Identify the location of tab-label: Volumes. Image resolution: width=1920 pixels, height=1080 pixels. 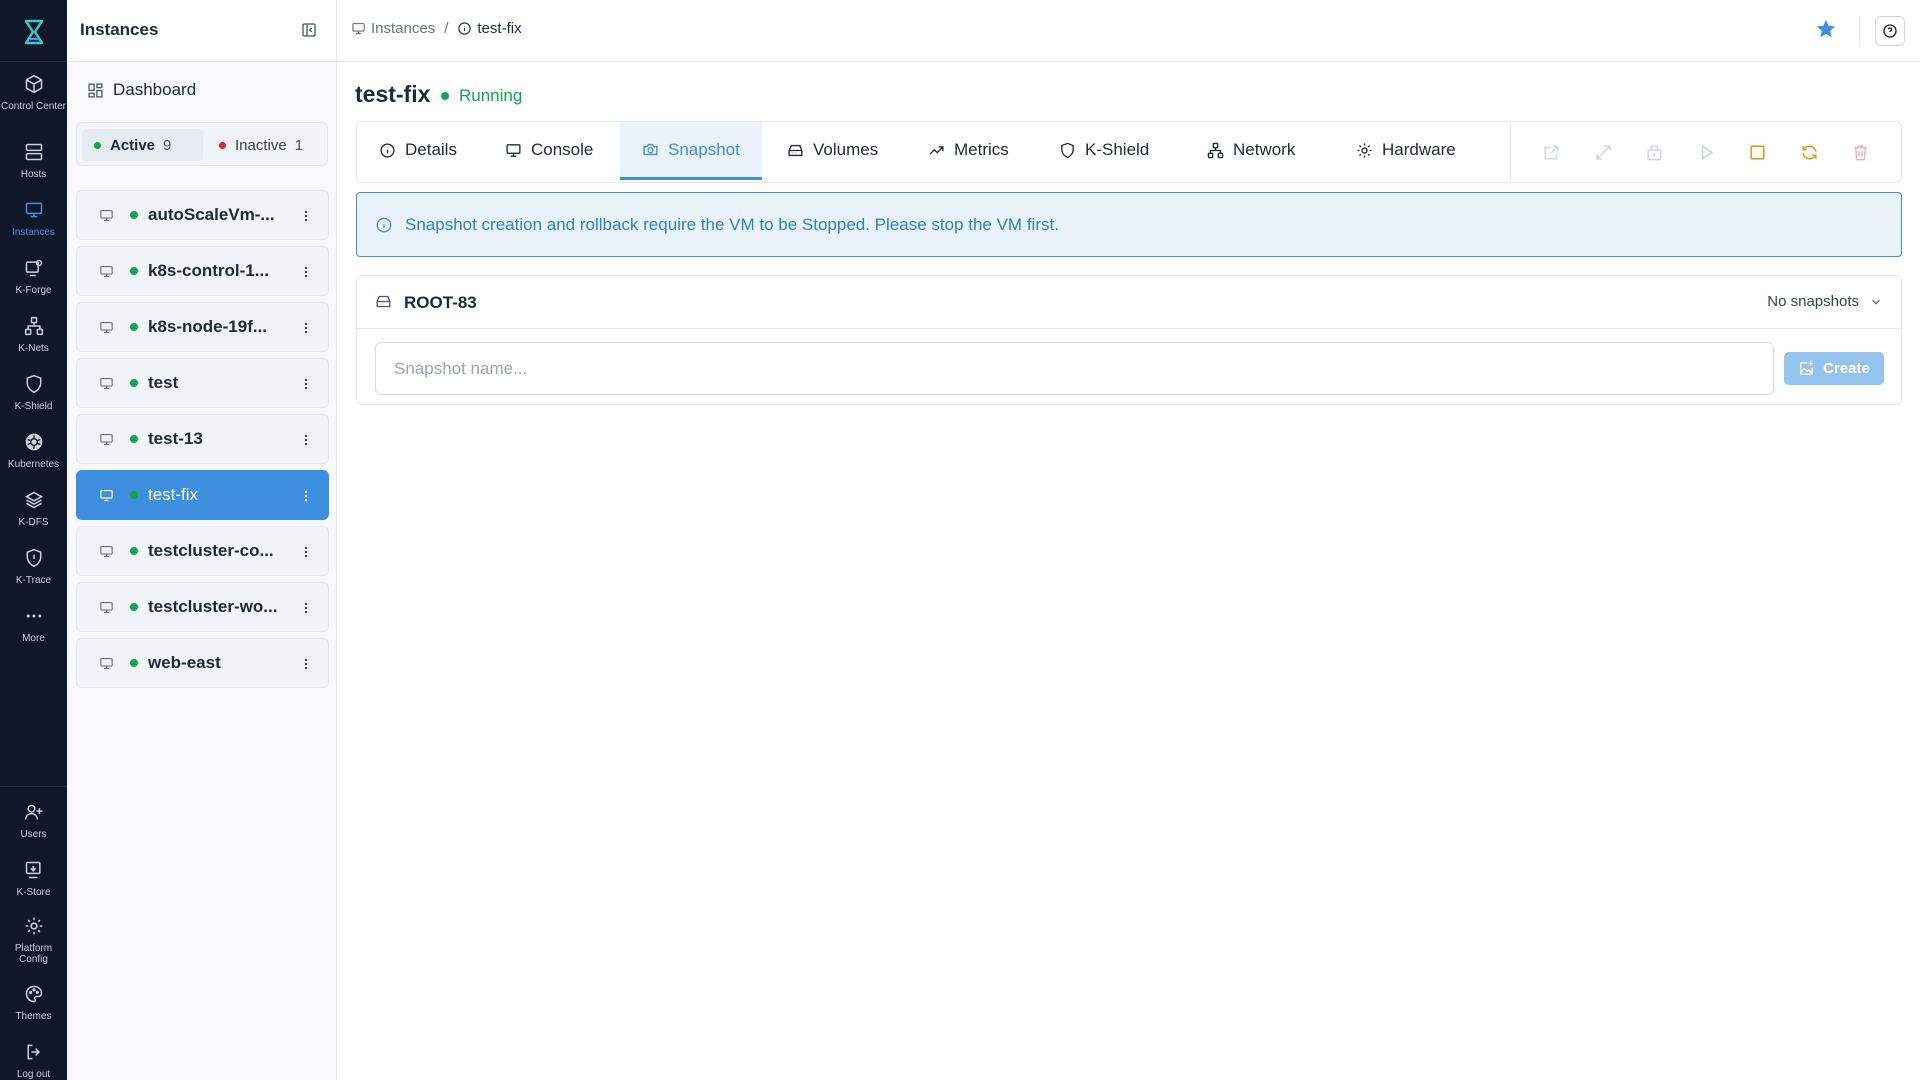
(846, 149).